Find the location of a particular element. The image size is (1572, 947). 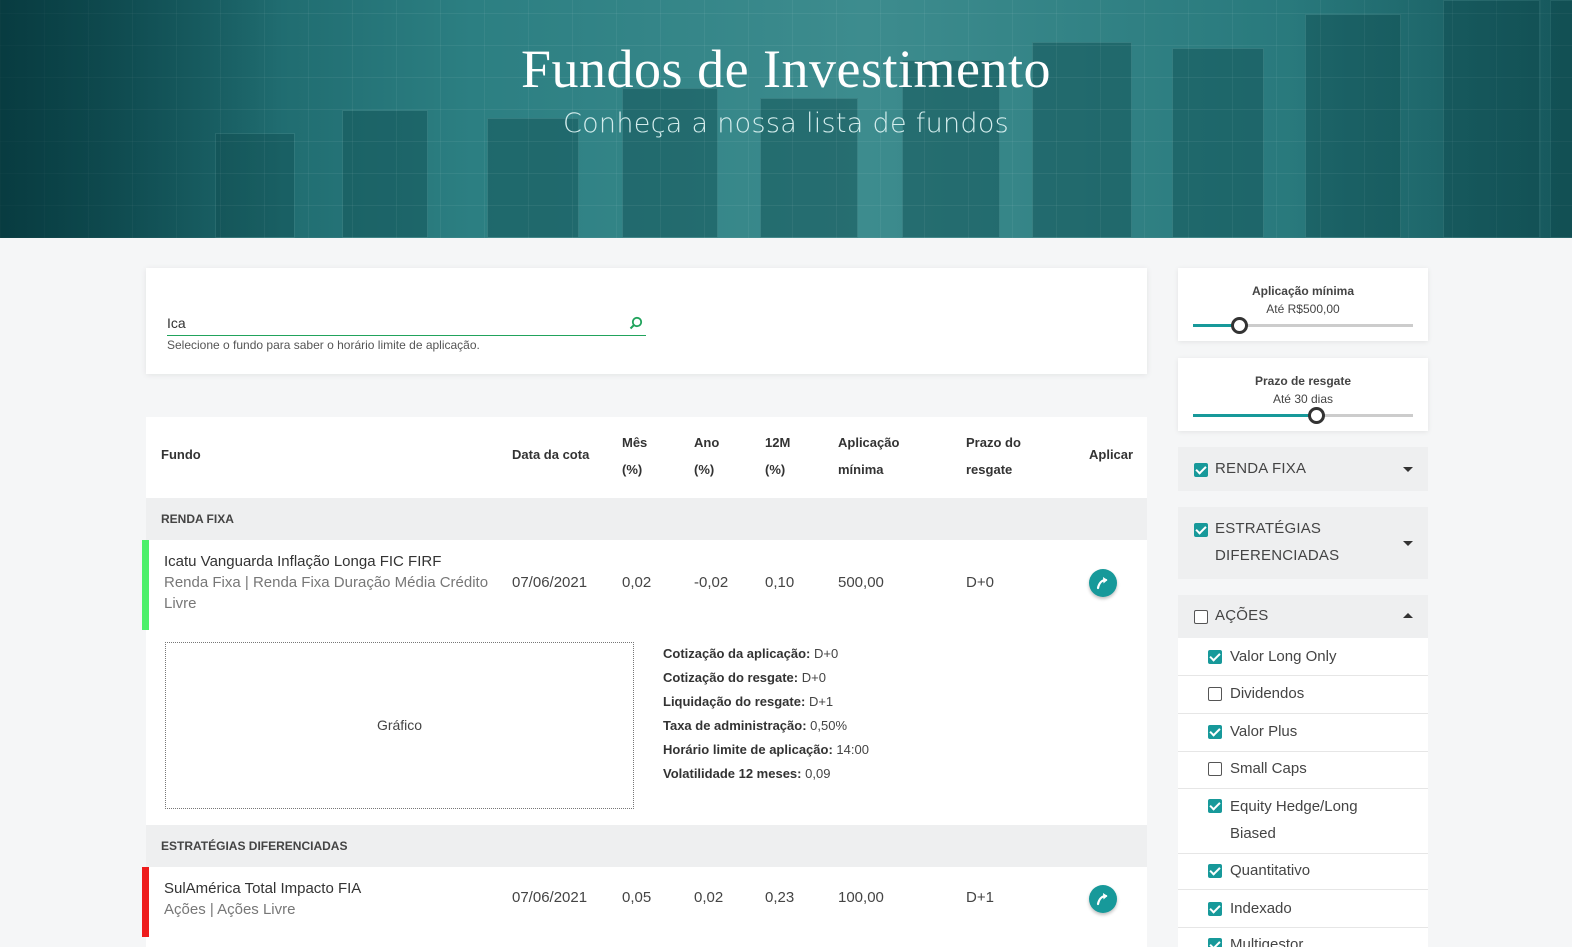

list-item-label: Indexado is located at coordinates (1261, 908).